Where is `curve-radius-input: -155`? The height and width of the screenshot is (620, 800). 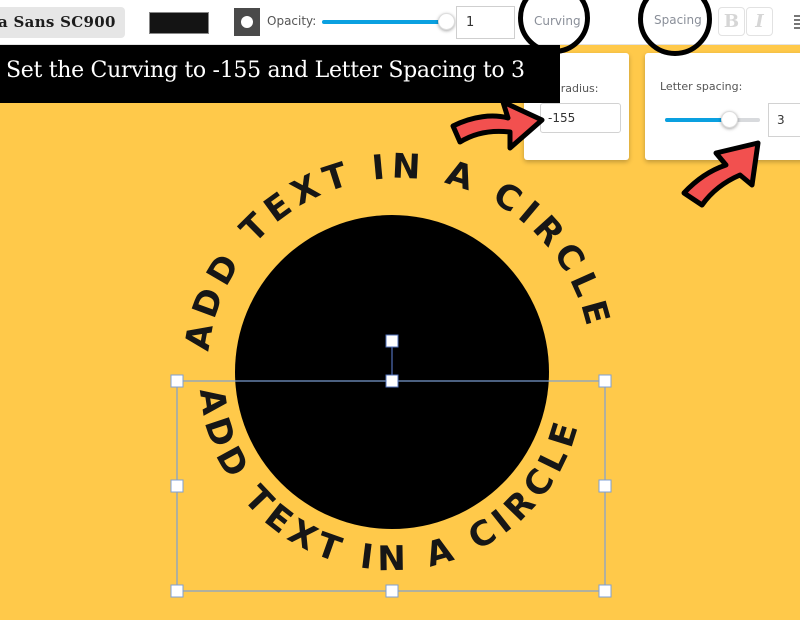 curve-radius-input: -155 is located at coordinates (580, 118).